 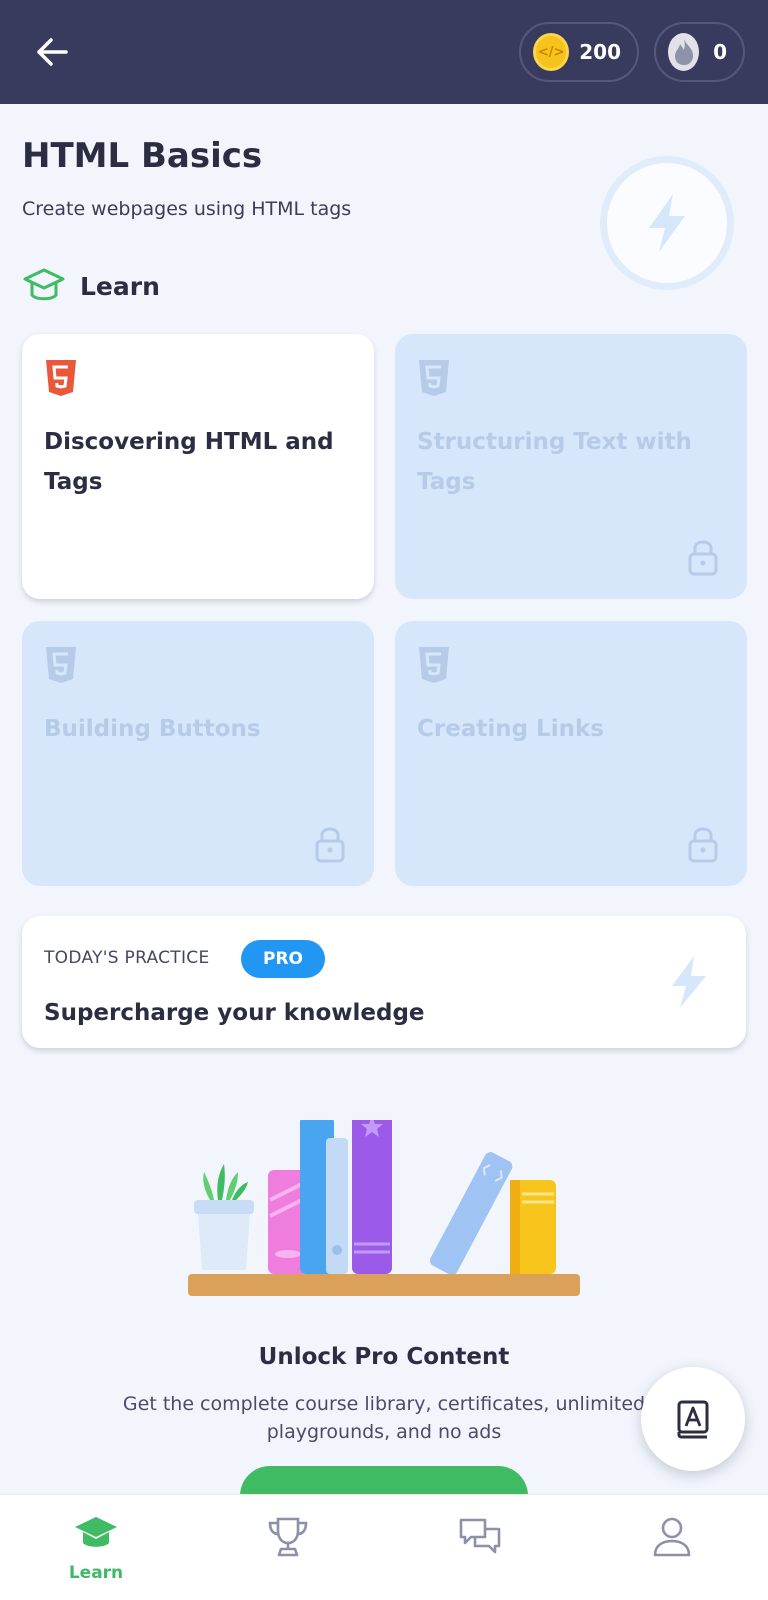 I want to click on lesson-card-building-buttons: Building Buttons, so click(x=198, y=753).